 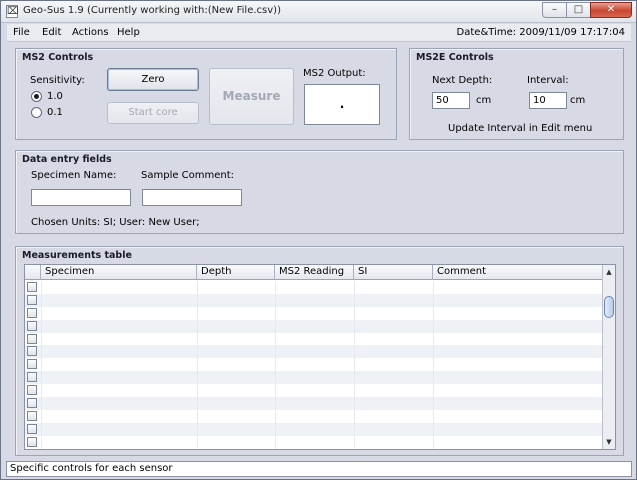 What do you see at coordinates (251, 96) in the screenshot?
I see `measure-button: Measure` at bounding box center [251, 96].